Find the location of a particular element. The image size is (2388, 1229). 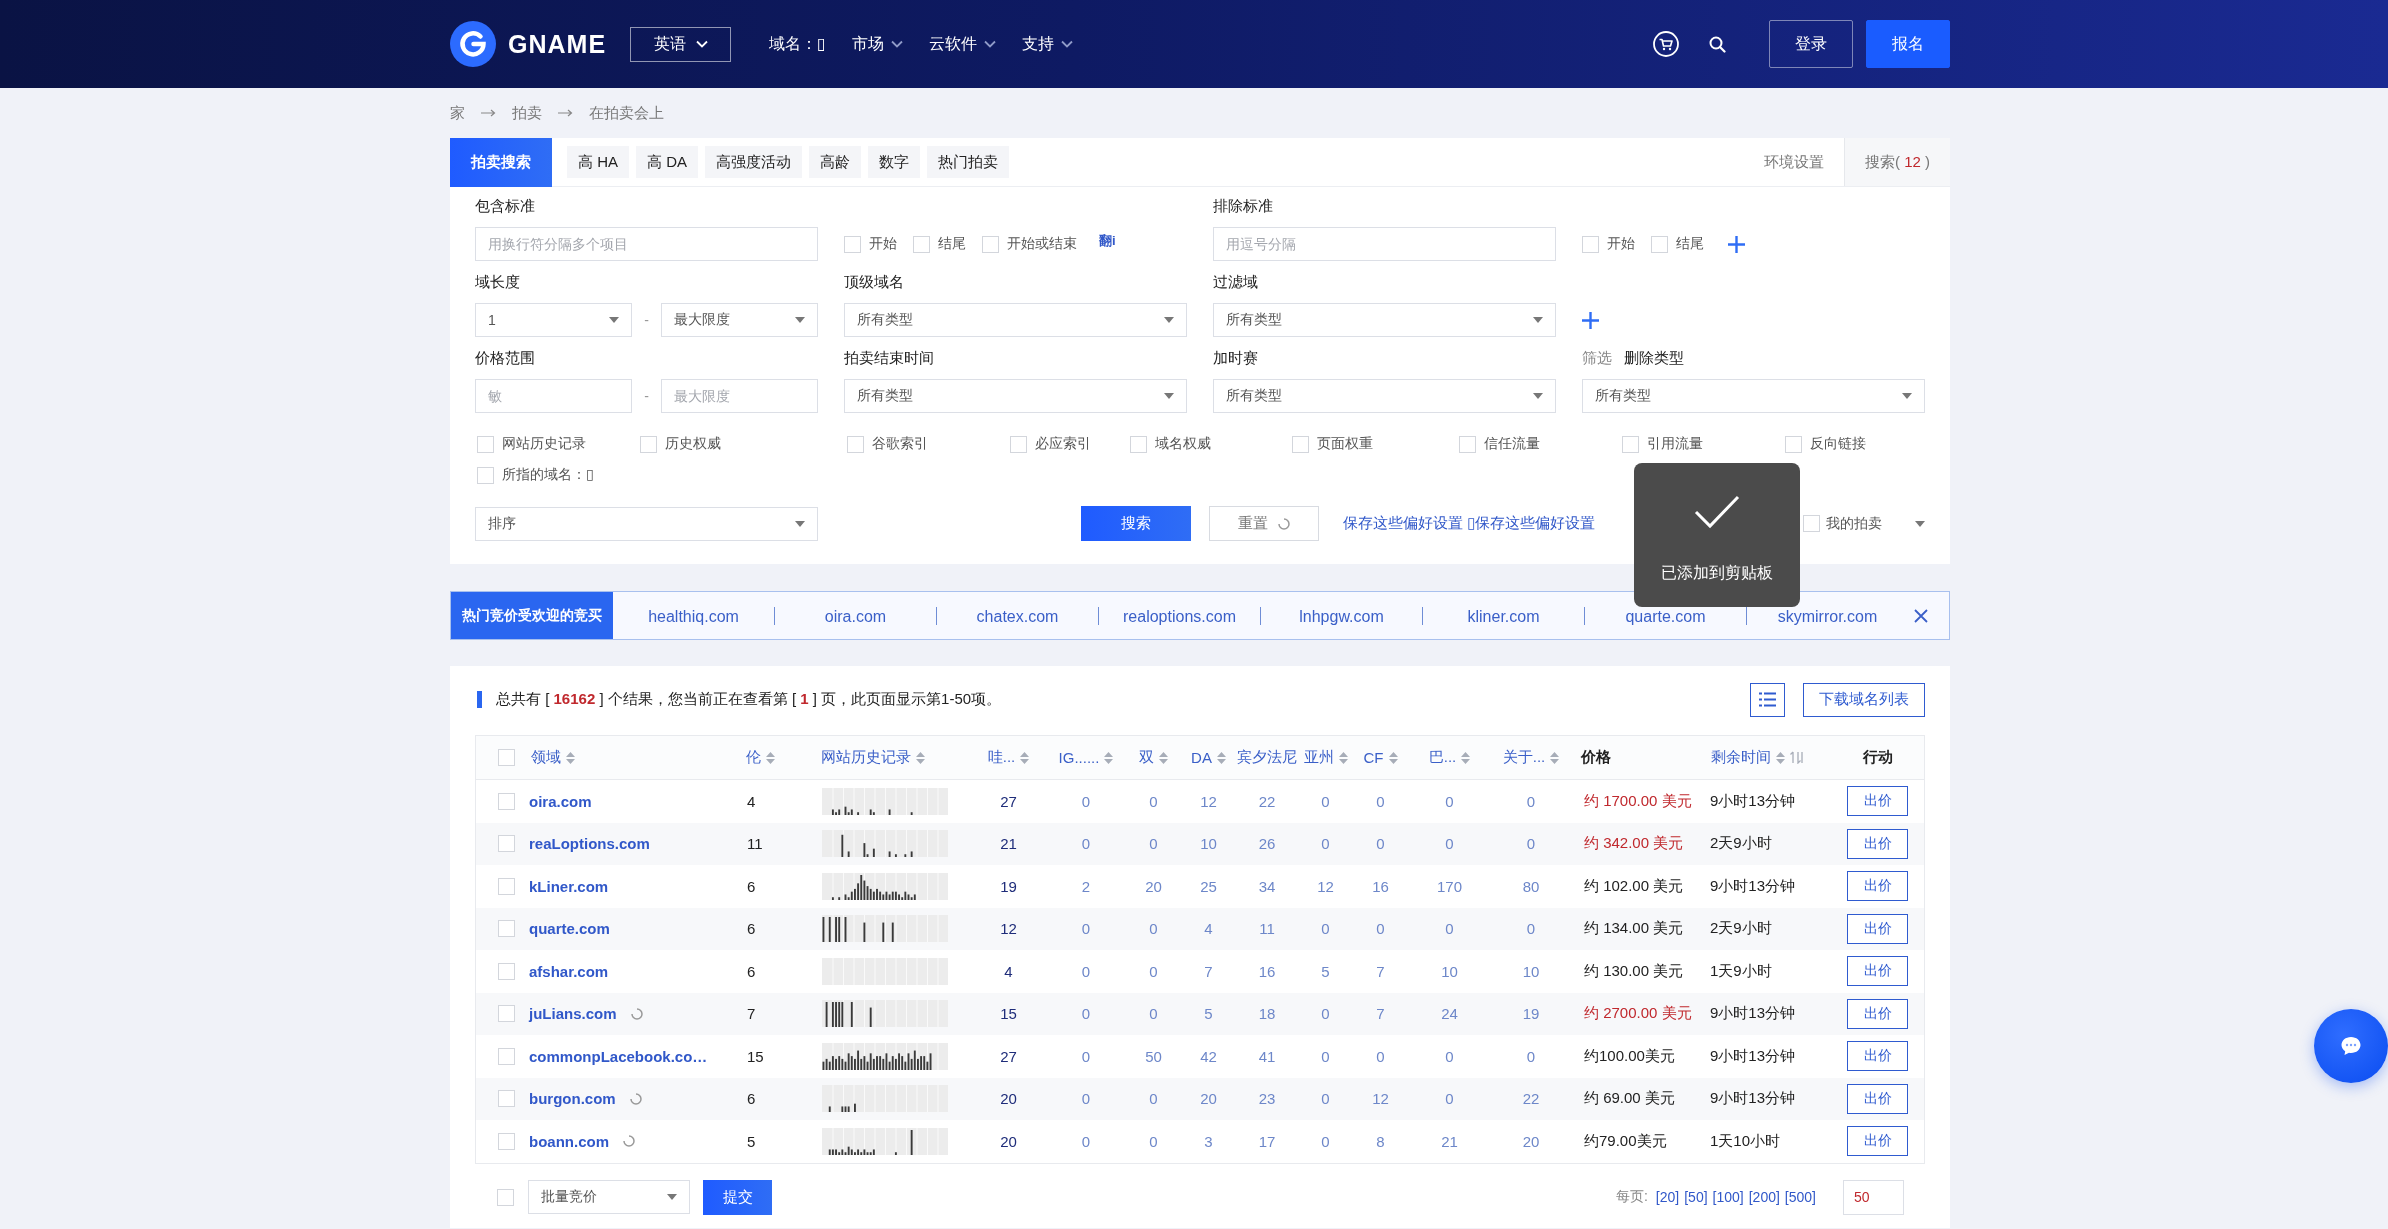

domain-link: lnhpgw.com is located at coordinates (1341, 616).